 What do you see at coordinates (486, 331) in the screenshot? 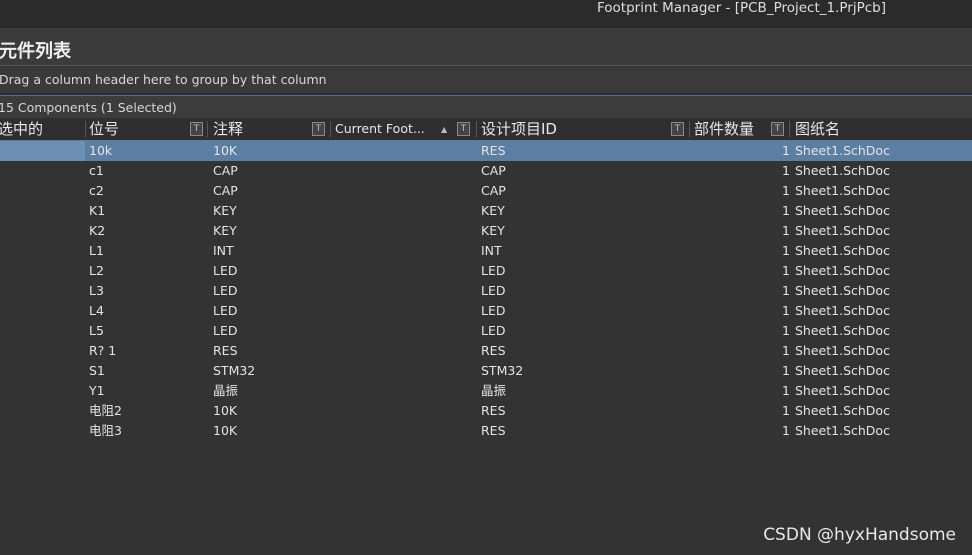
I see `table-row: L5 LED LED 1 Sheet1.SchDoc` at bounding box center [486, 331].